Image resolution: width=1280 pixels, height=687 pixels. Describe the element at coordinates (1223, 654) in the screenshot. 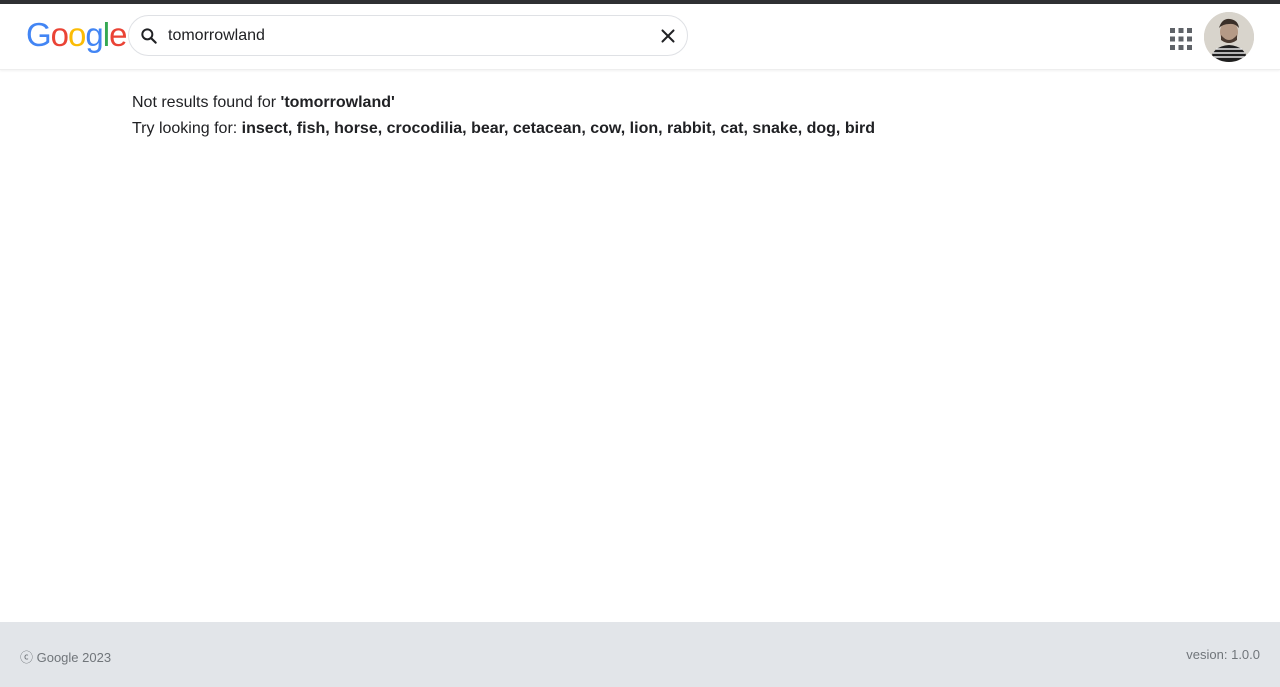

I see `footer-version: vesion: 1.0.0` at that location.